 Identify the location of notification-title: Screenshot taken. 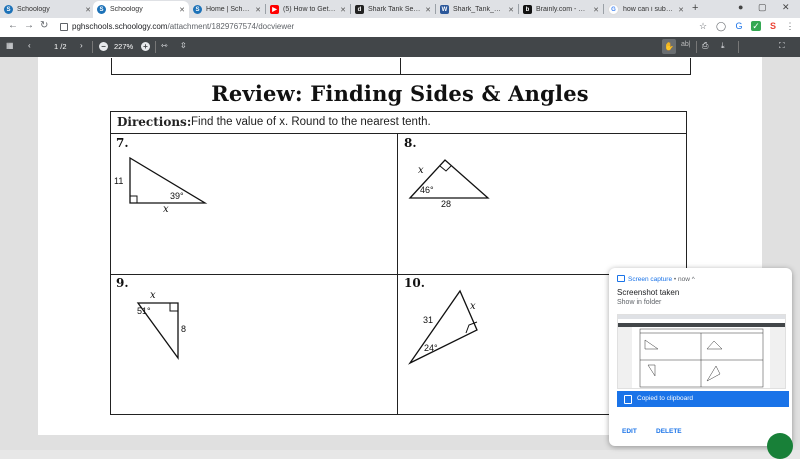
(648, 292).